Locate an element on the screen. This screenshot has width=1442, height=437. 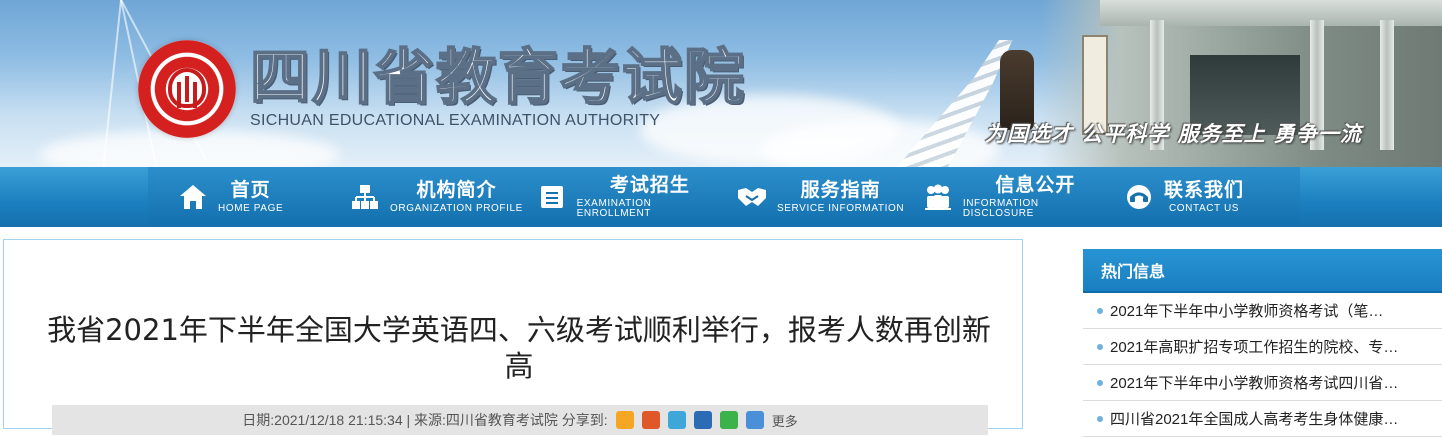
nav-item-info-disclosure: 信息公开 INFORMATION DISCLOSURE is located at coordinates (1008, 197).